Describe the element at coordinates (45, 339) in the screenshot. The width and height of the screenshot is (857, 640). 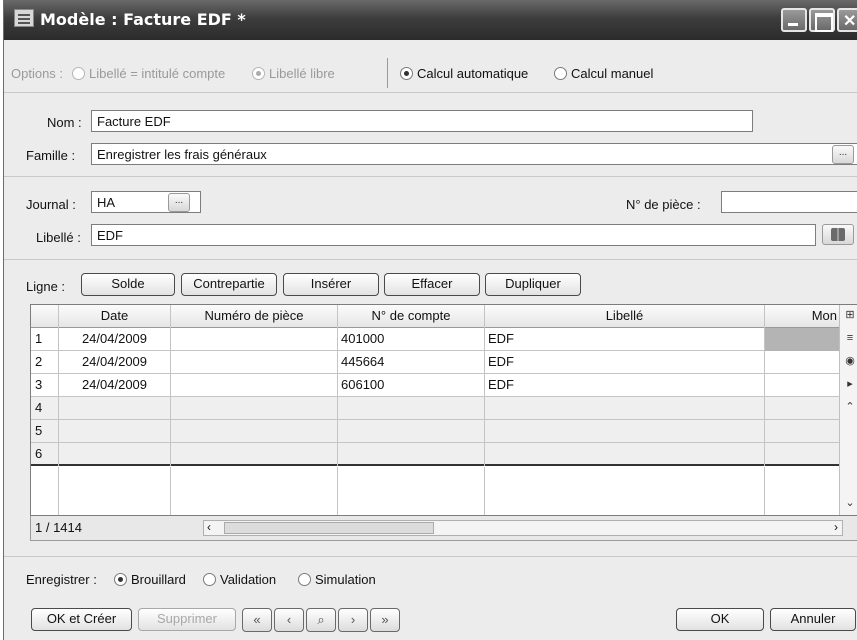
I see `row-number: 1` at that location.